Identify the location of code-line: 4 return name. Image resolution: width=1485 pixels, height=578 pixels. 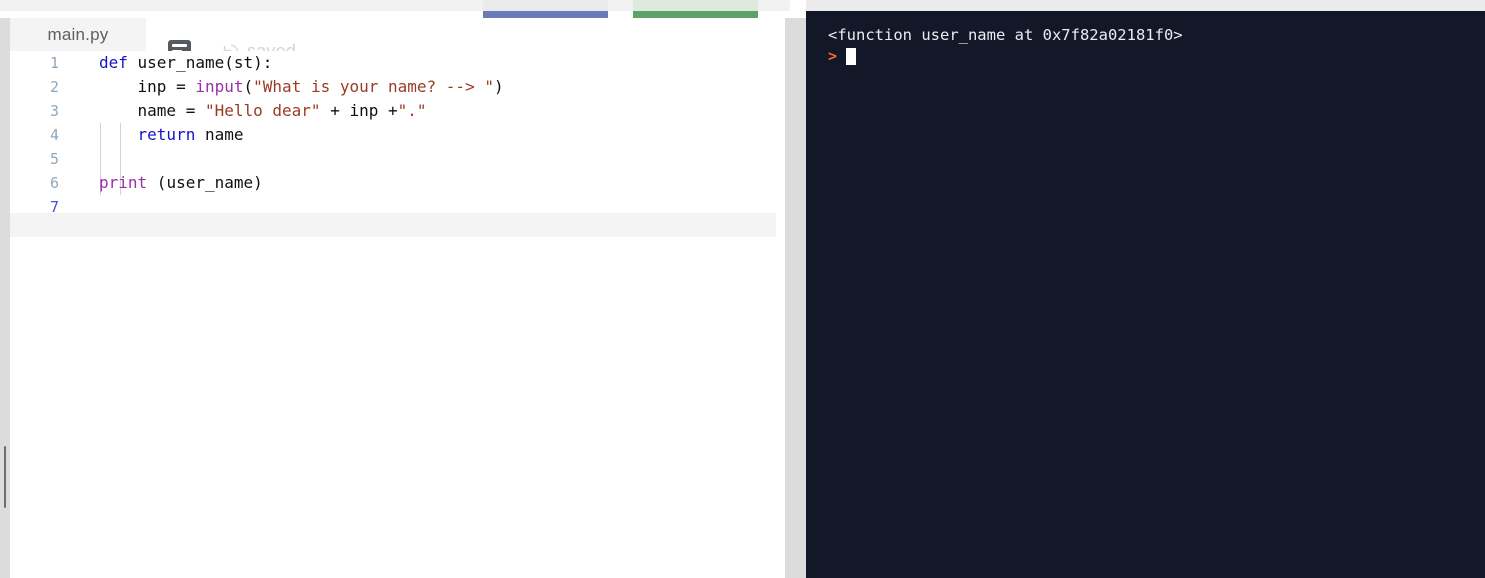
(393, 135).